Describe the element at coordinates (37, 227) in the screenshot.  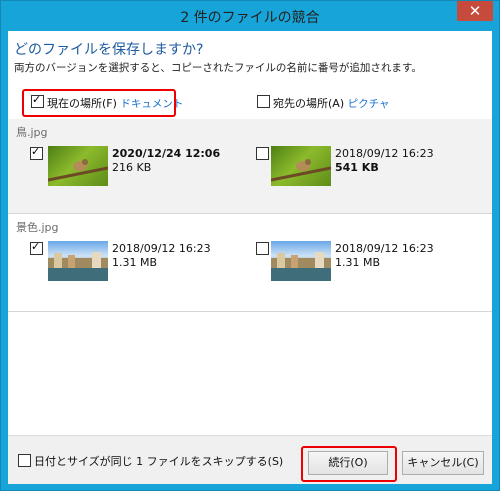
I see `file-name: 景色.jpg` at that location.